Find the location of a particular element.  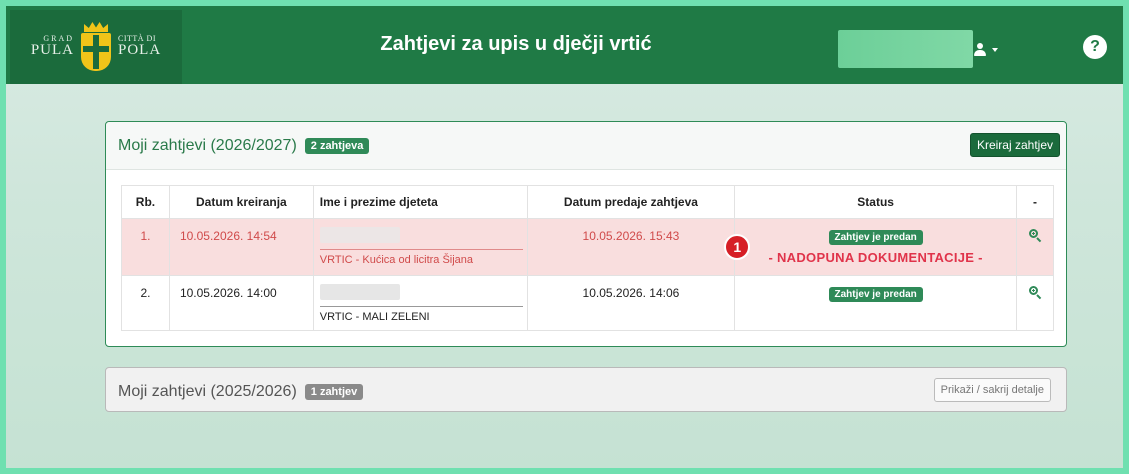

card-title: Moji zahtjevi (2026/2027) is located at coordinates (207, 145).